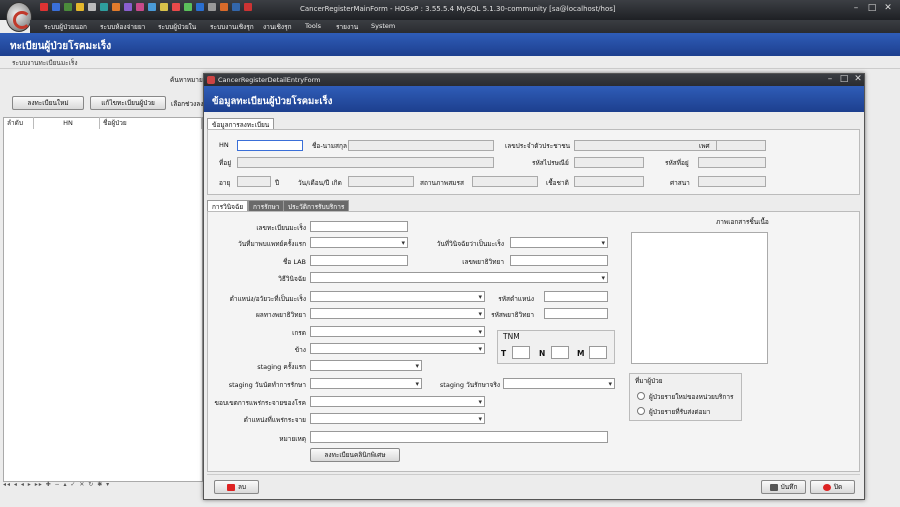 The image size is (900, 507). I want to click on close-button: ปิด, so click(832, 487).